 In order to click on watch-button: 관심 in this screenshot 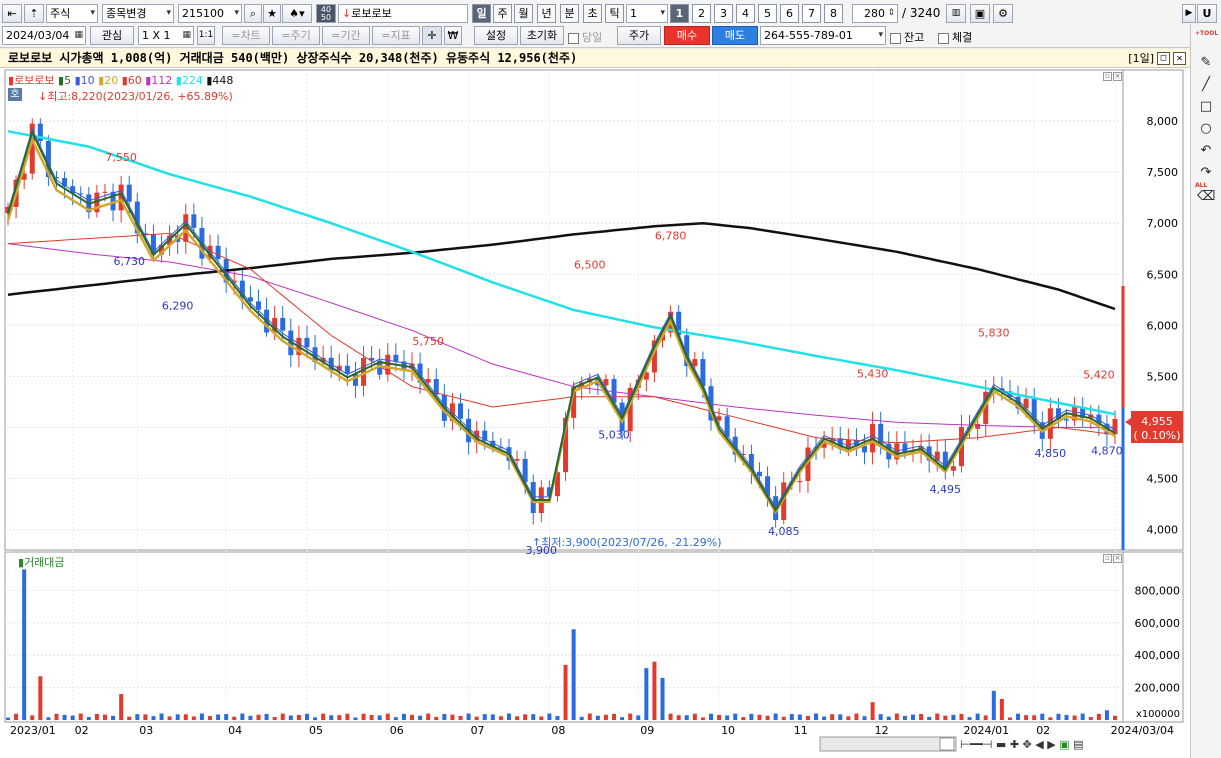, I will do `click(112, 35)`.